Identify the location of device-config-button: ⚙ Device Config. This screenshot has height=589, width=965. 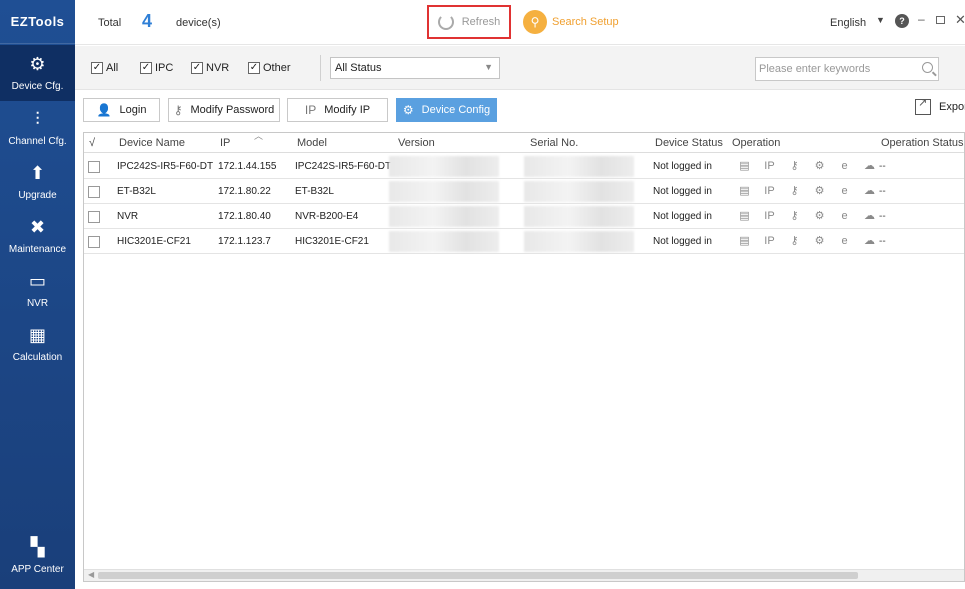
(446, 110).